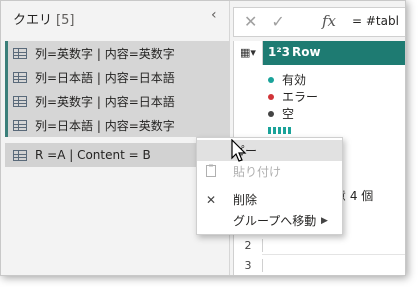  I want to click on query-item: 列=日本語 | 内容=日本語, so click(117, 77).